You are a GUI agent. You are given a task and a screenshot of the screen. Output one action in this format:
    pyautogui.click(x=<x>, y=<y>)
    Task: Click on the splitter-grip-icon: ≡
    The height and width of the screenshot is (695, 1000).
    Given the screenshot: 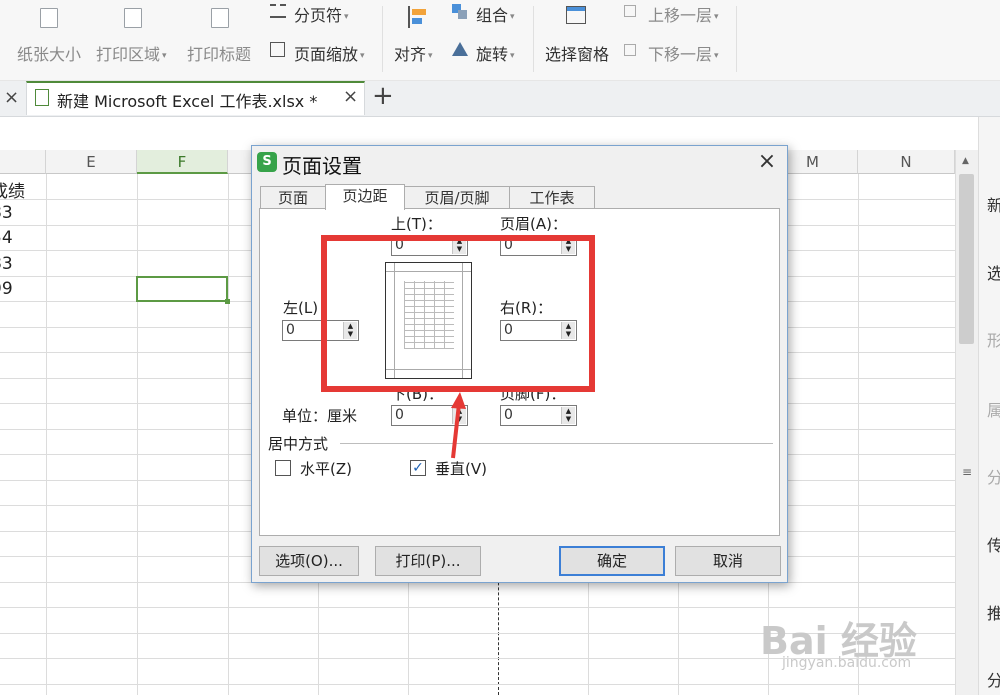 What is the action you would take?
    pyautogui.click(x=967, y=472)
    